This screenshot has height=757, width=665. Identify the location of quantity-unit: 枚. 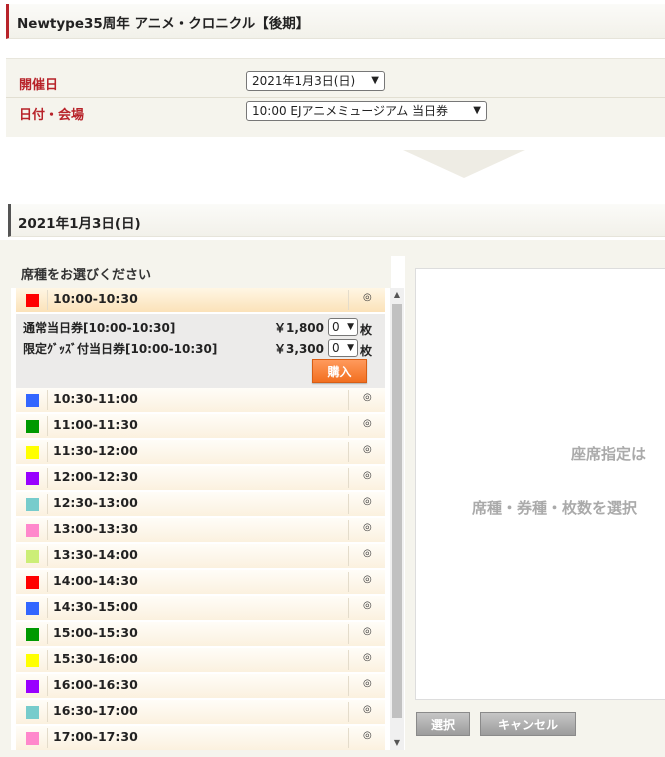
(366, 351).